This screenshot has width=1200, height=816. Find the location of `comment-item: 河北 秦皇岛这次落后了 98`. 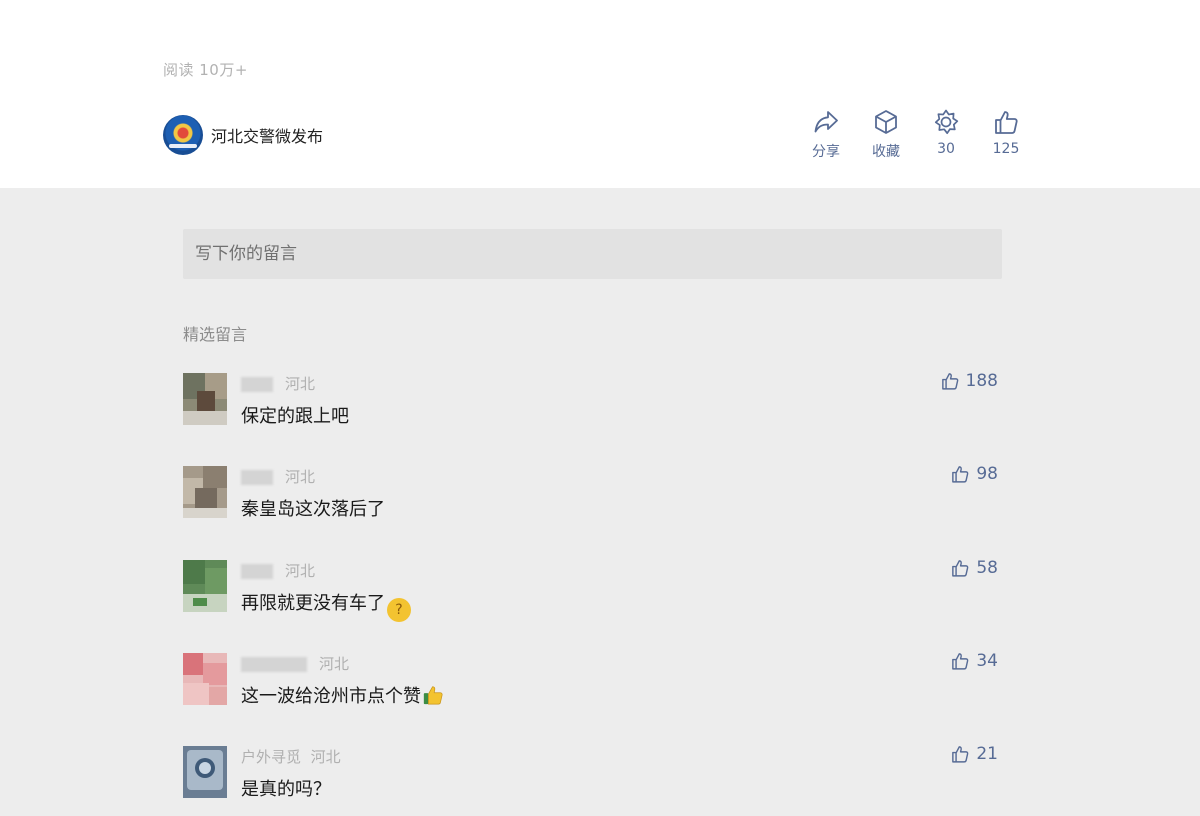

comment-item: 河北 秦皇岛这次落后了 98 is located at coordinates (590, 500).